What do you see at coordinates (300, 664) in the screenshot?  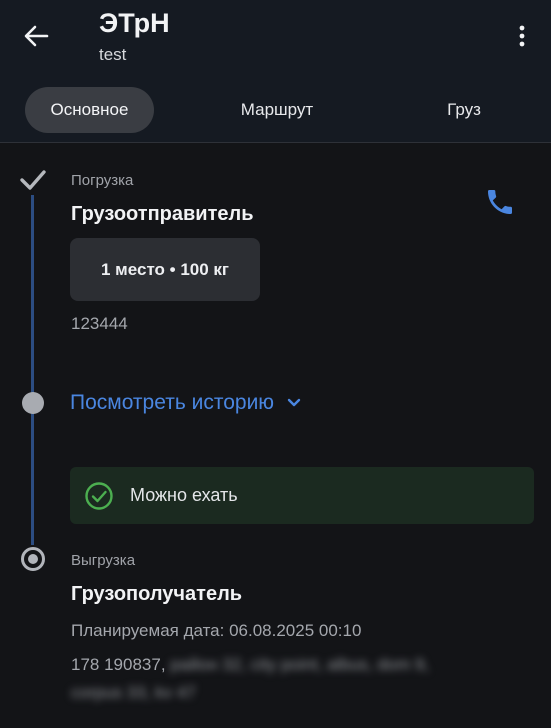 I see `address-blurred: район 32, city point, albus, dom 9,` at bounding box center [300, 664].